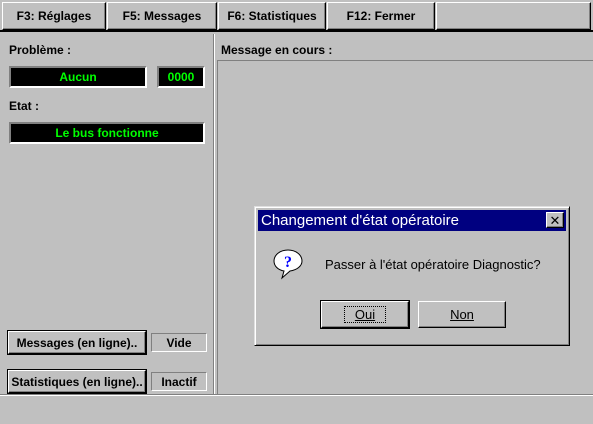 This screenshot has height=424, width=593. I want to click on statistics-status: Inactif, so click(179, 381).